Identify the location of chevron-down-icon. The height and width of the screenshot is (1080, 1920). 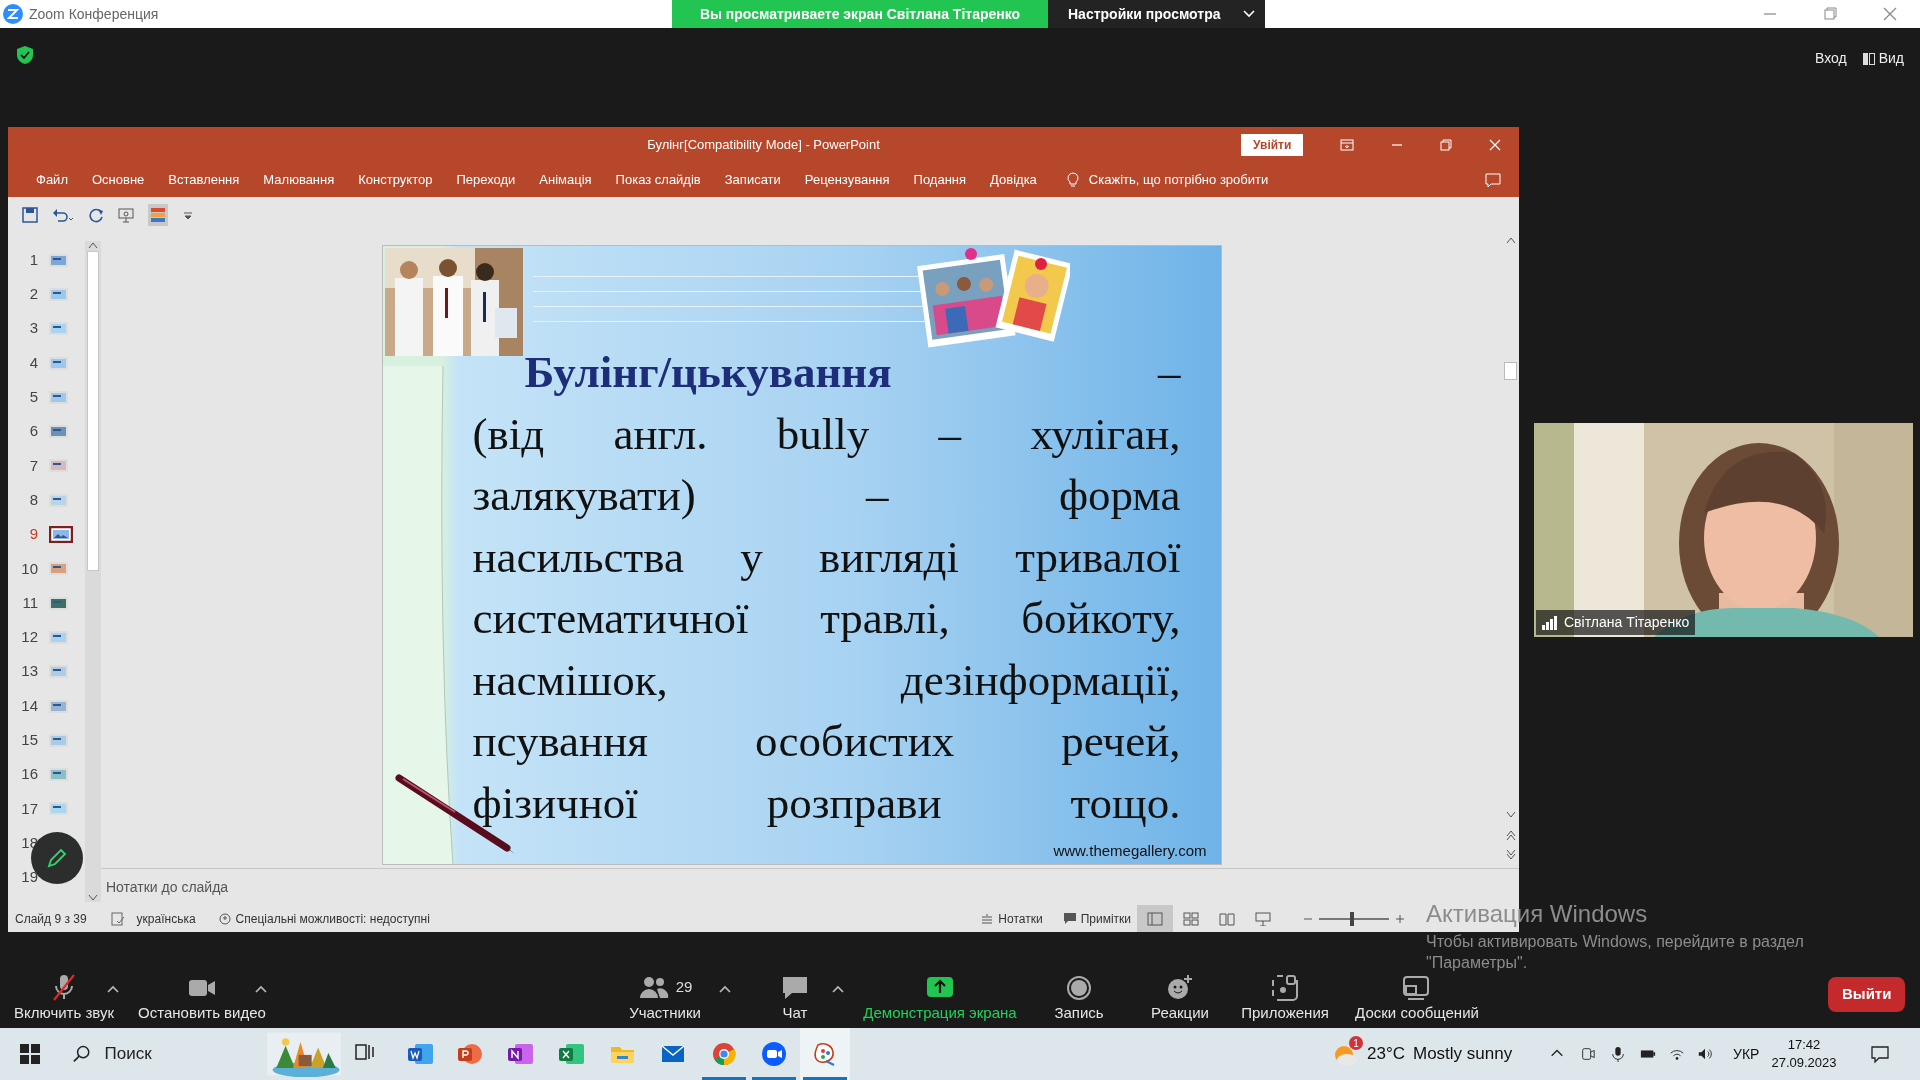
(1249, 14).